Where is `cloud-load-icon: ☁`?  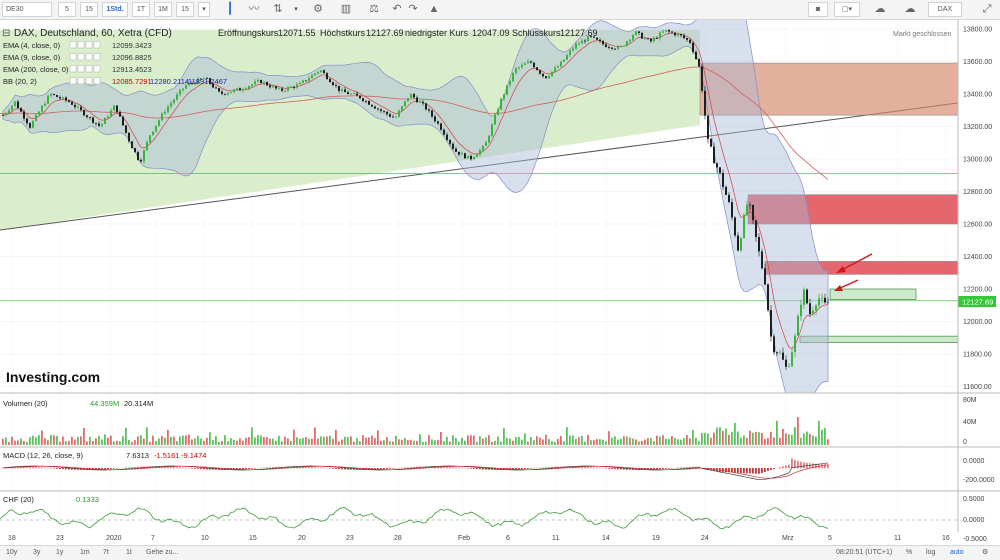
cloud-load-icon: ☁ is located at coordinates (910, 9).